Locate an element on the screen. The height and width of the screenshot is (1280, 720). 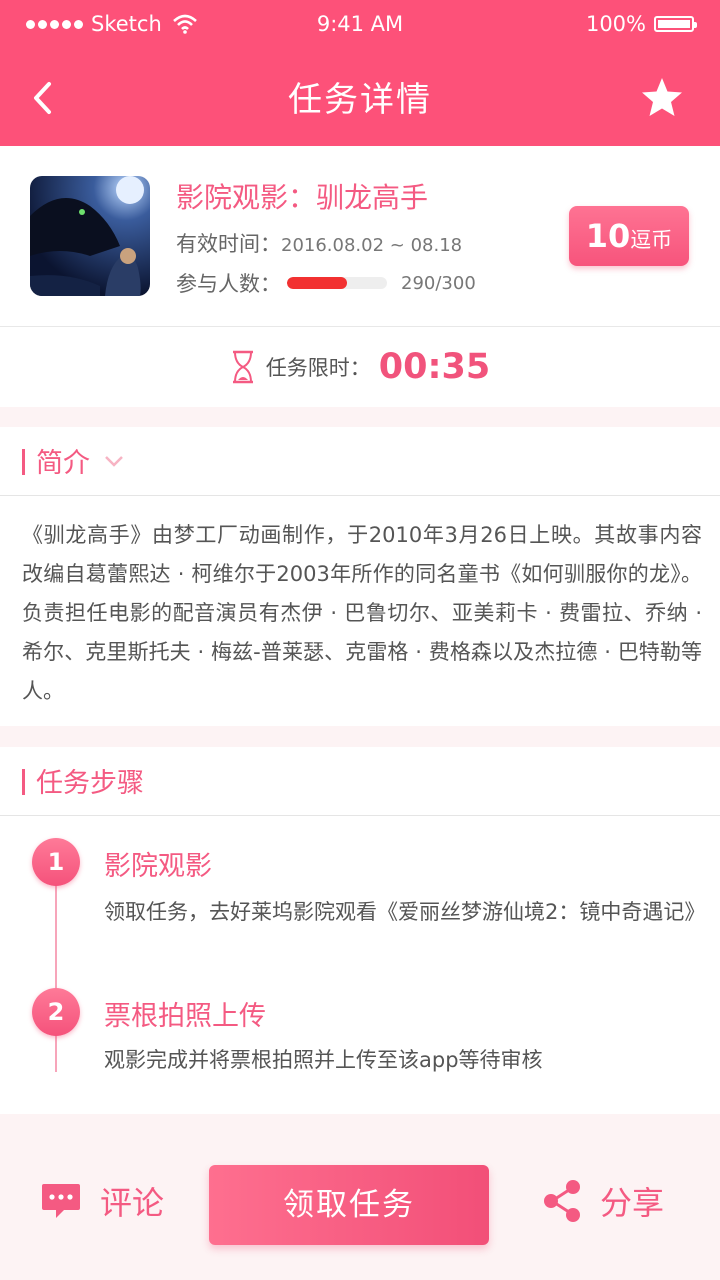
participants: 参与人数： 290/300 is located at coordinates (326, 283).